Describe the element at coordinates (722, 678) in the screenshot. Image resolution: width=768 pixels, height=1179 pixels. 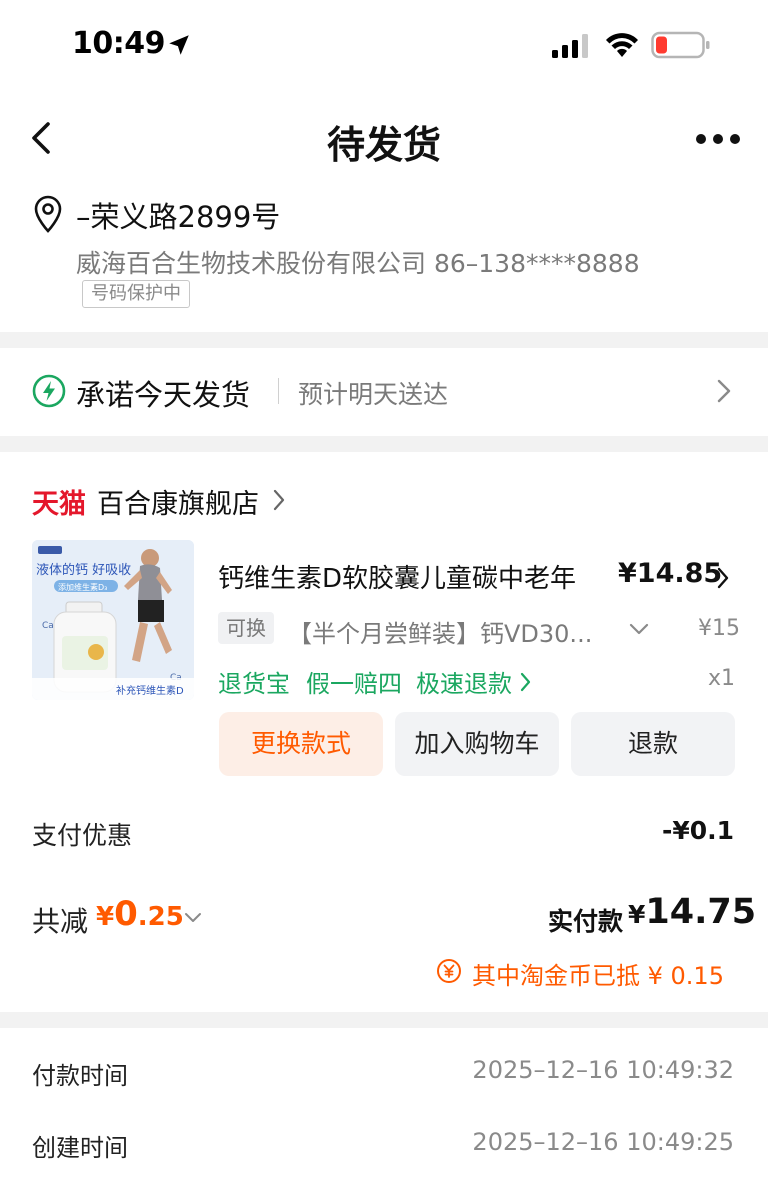
I see `product-quantity: x1` at that location.